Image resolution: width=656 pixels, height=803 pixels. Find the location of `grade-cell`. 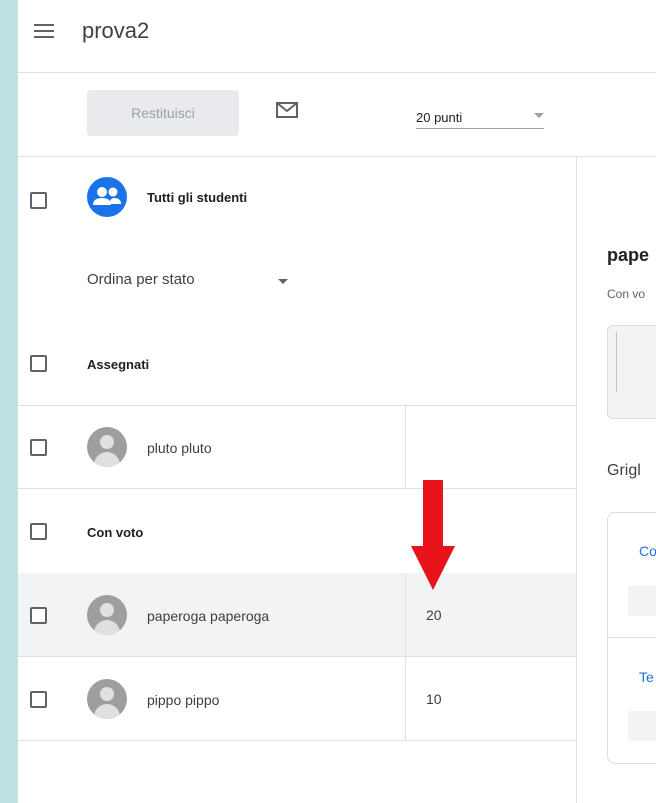

grade-cell is located at coordinates (491, 446).